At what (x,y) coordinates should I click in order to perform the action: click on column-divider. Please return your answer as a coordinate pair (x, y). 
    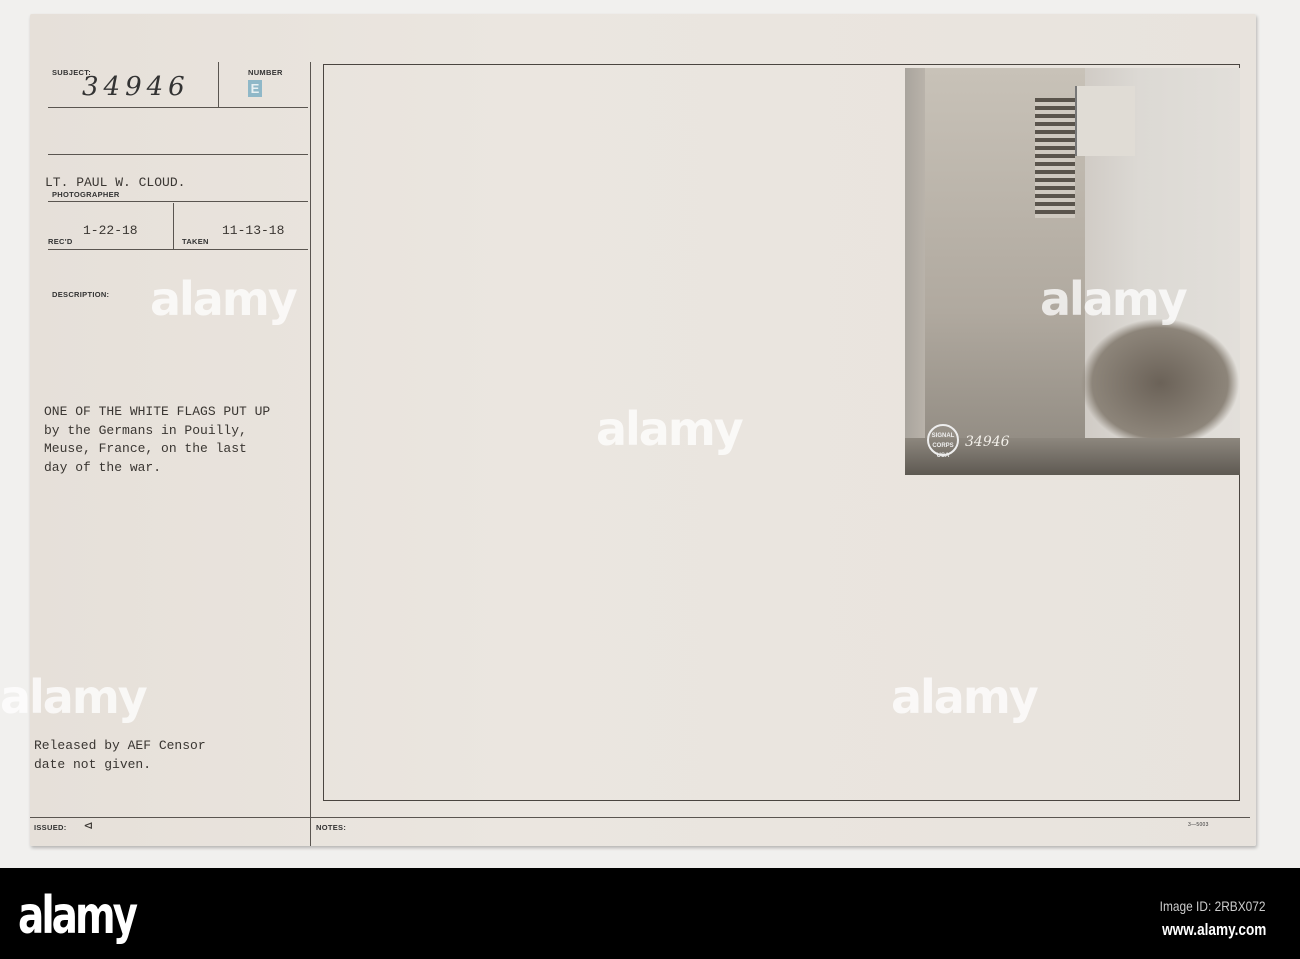
    Looking at the image, I should click on (310, 454).